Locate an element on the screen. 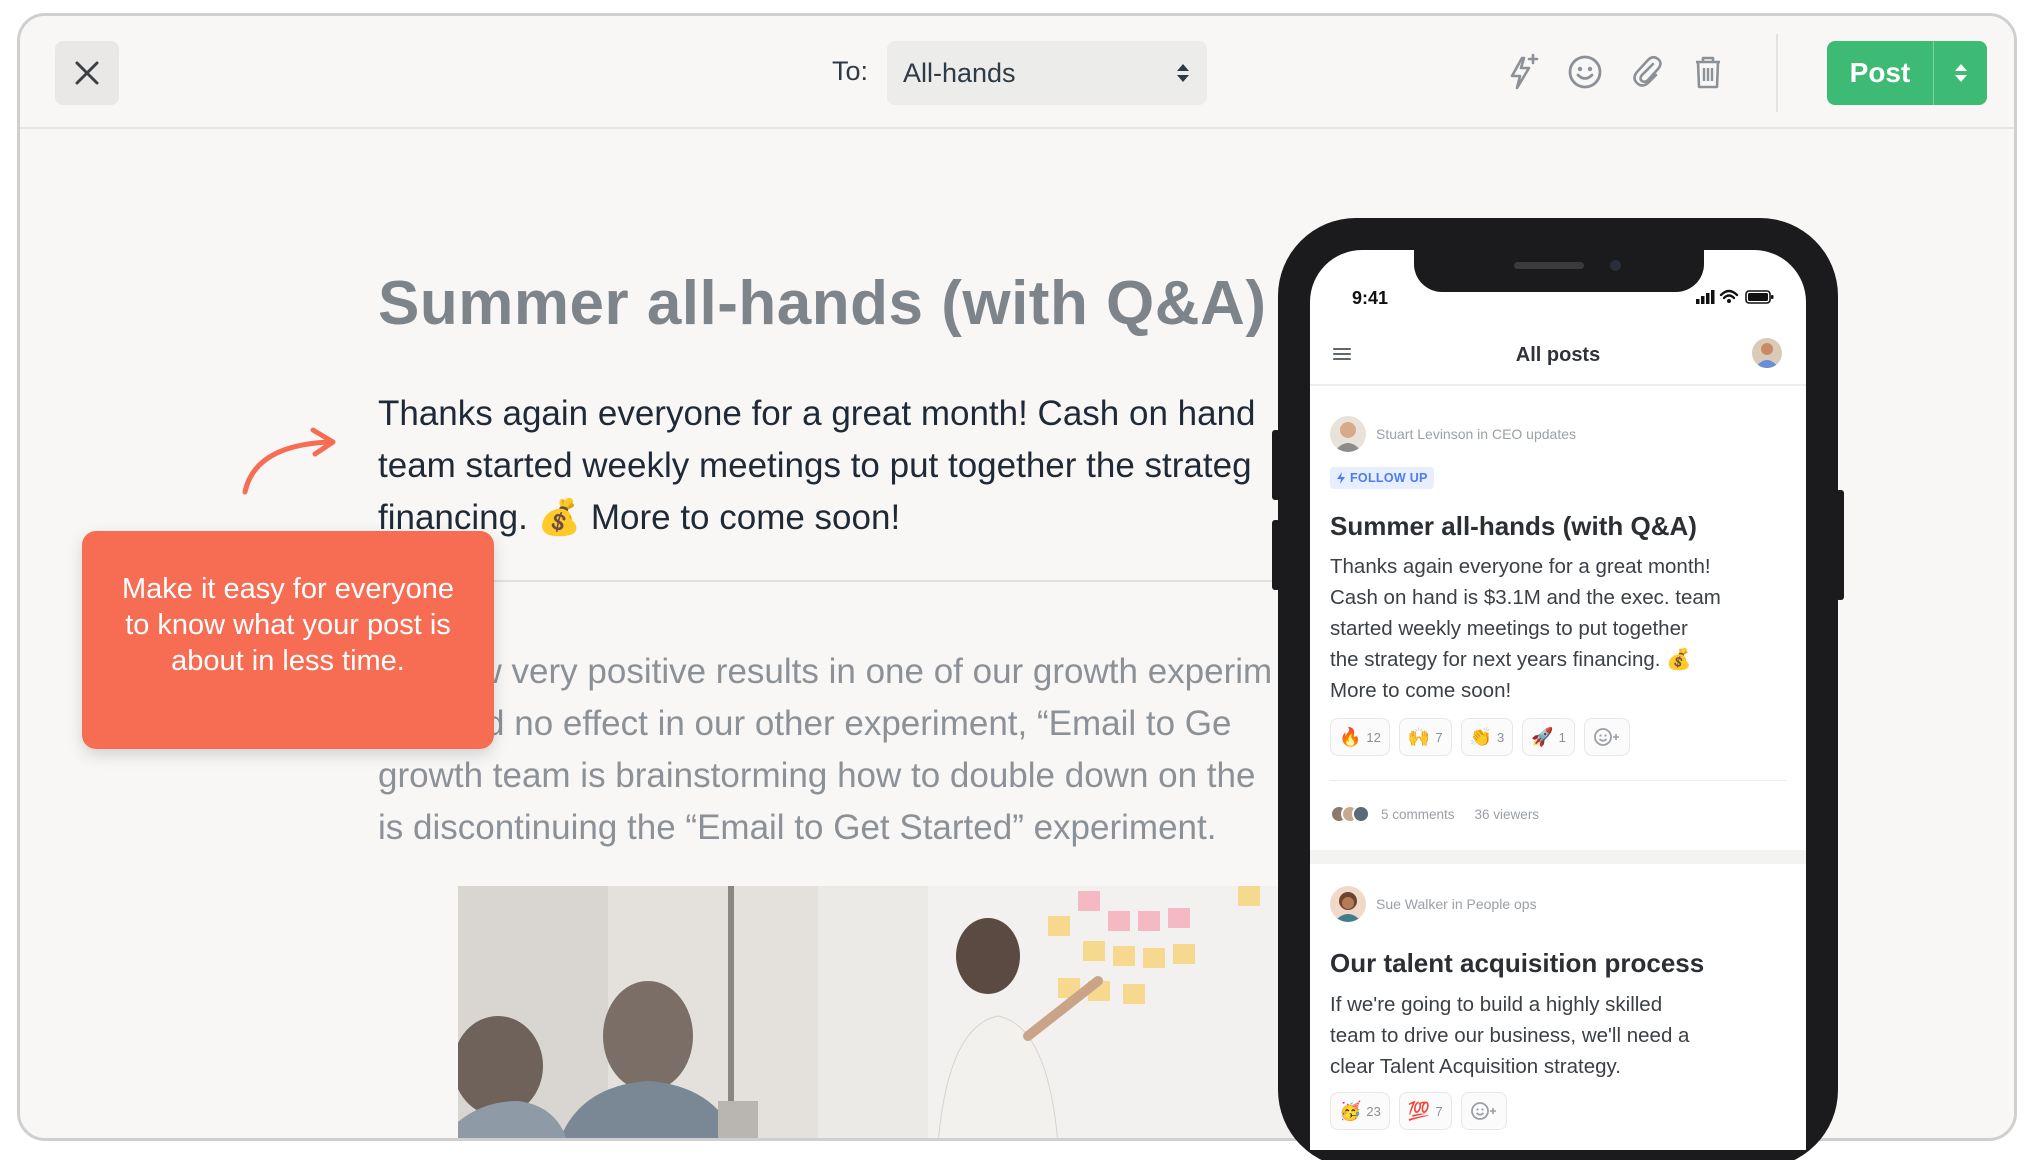 This screenshot has height=1160, width=2032. lightning-icon is located at coordinates (1341, 478).